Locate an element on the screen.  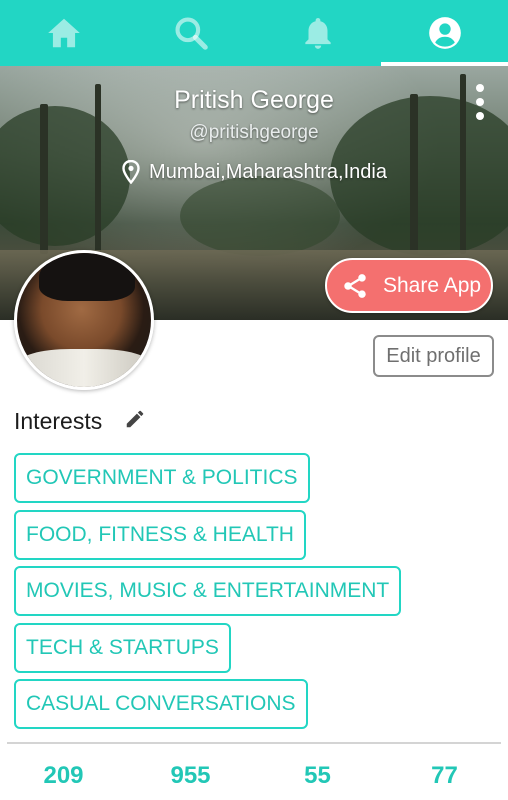
stat-votes: 955 is located at coordinates (190, 776).